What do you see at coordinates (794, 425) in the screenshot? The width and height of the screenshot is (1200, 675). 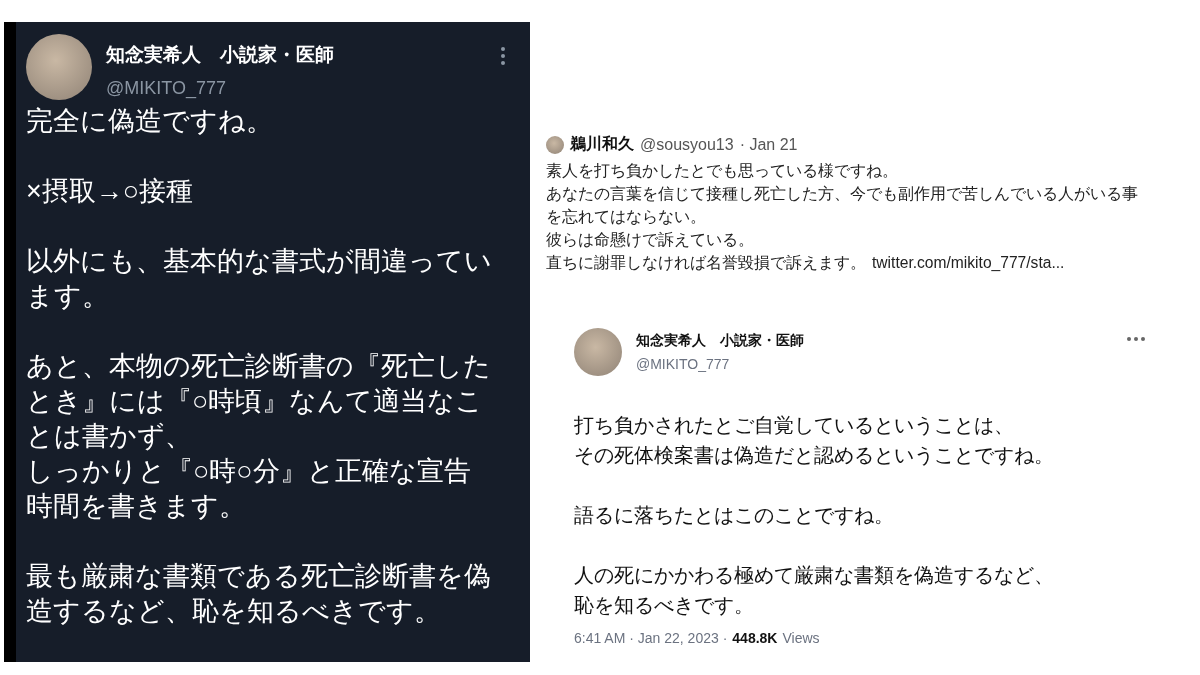 I see `tweet-text: 打ち負かされたとご自覚しているということは、` at bounding box center [794, 425].